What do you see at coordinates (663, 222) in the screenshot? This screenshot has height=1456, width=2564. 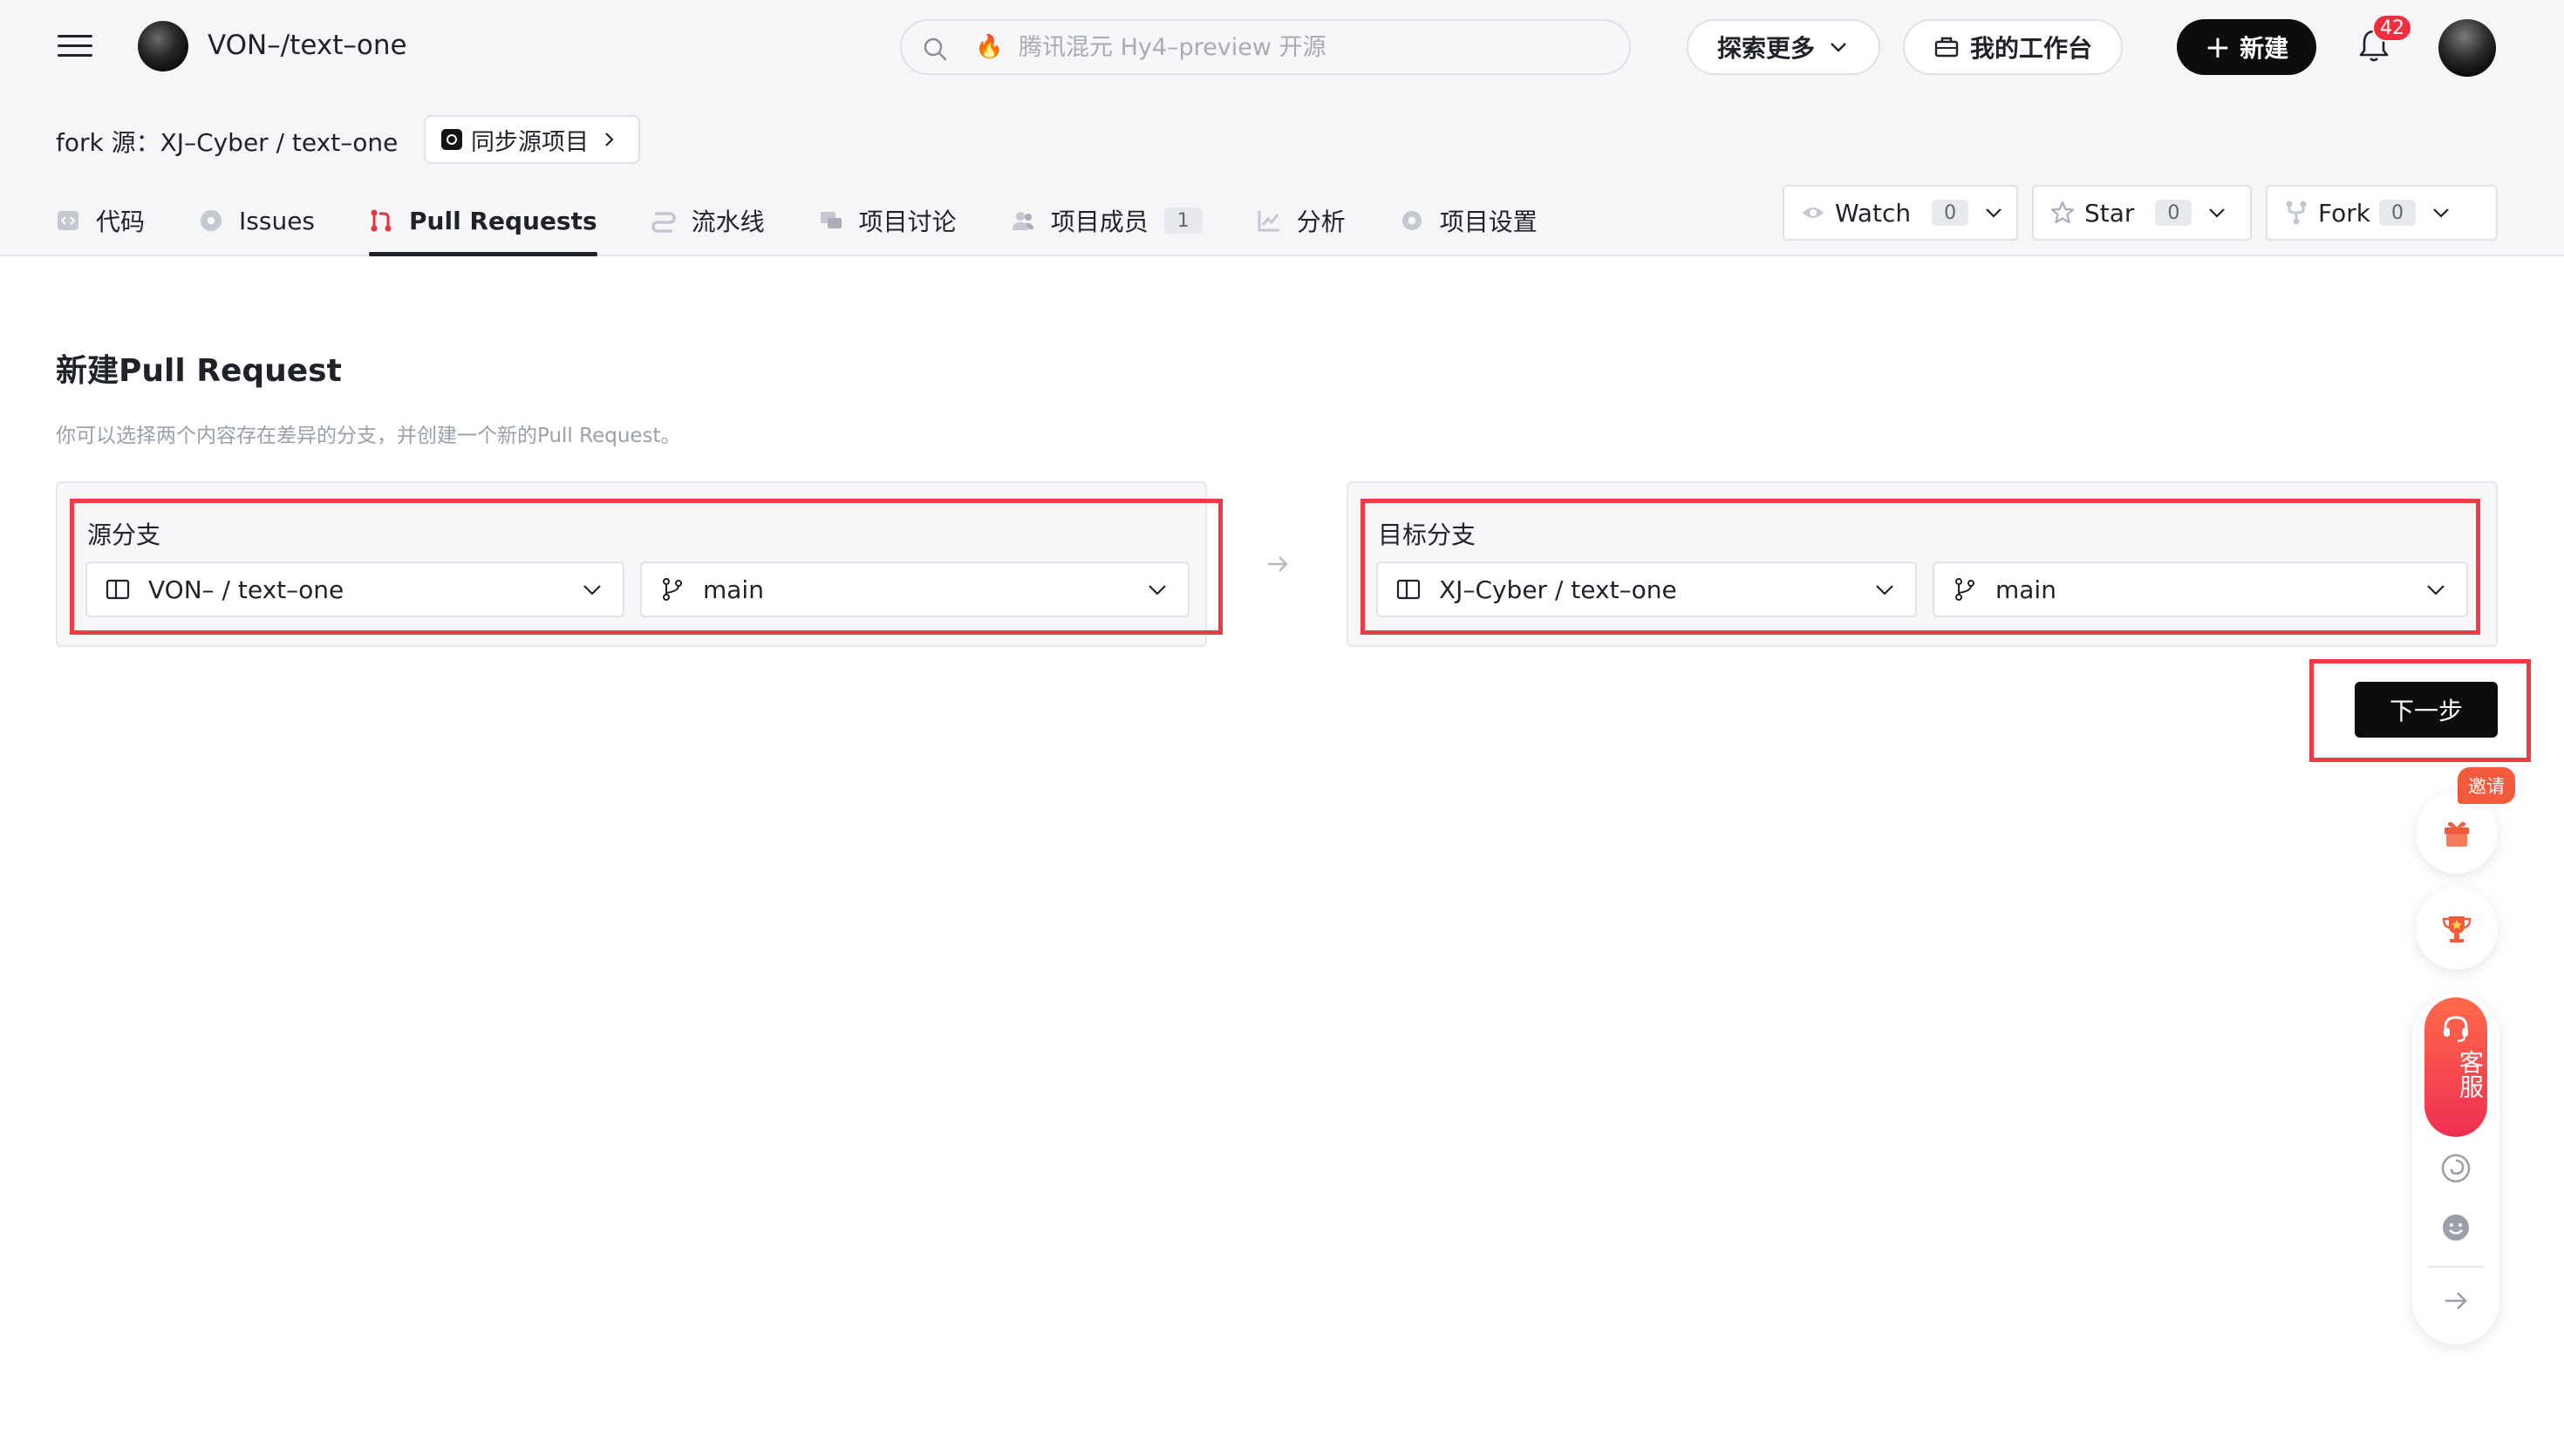 I see `pipeline-icon` at bounding box center [663, 222].